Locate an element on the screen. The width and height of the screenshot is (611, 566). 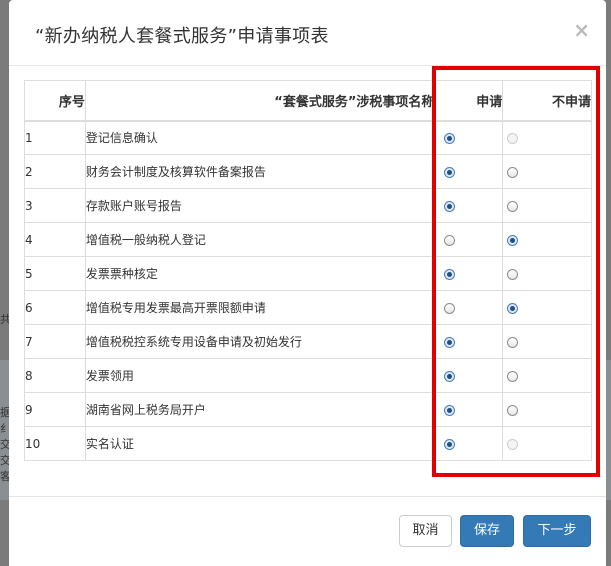
row-serial-no: 5 is located at coordinates (55, 273).